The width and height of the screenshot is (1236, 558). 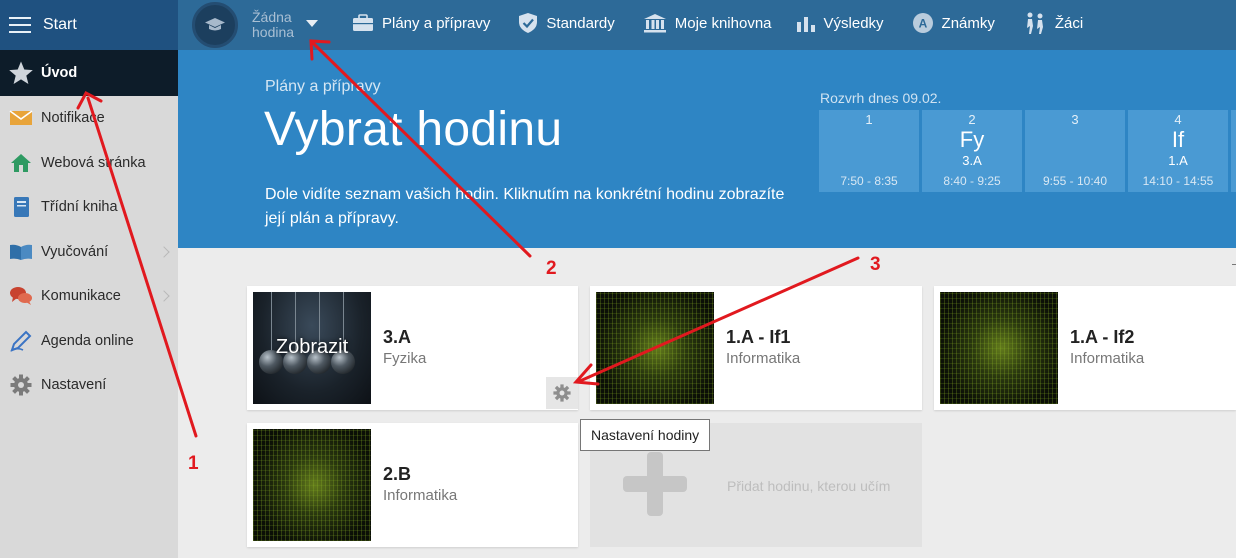 I want to click on schedule-slot: 1 7:50 - 8:35, so click(x=869, y=151).